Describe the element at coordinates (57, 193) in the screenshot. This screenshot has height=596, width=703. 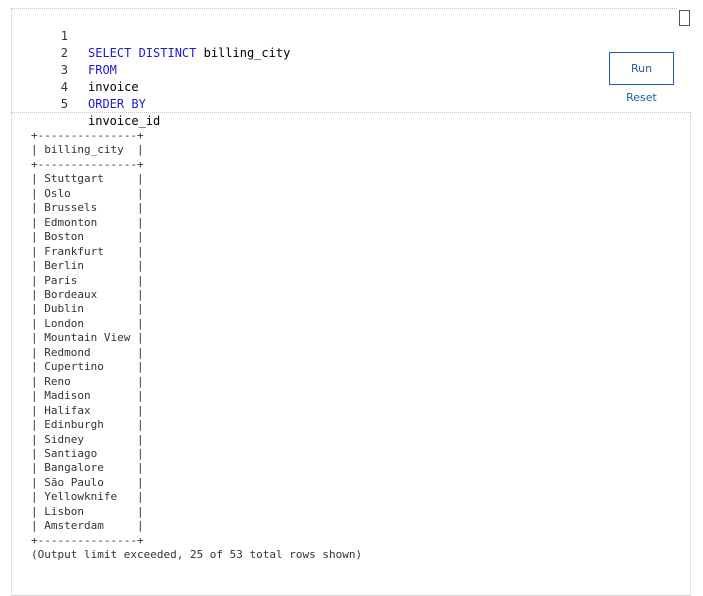
I see `table-cell: Oslo` at that location.